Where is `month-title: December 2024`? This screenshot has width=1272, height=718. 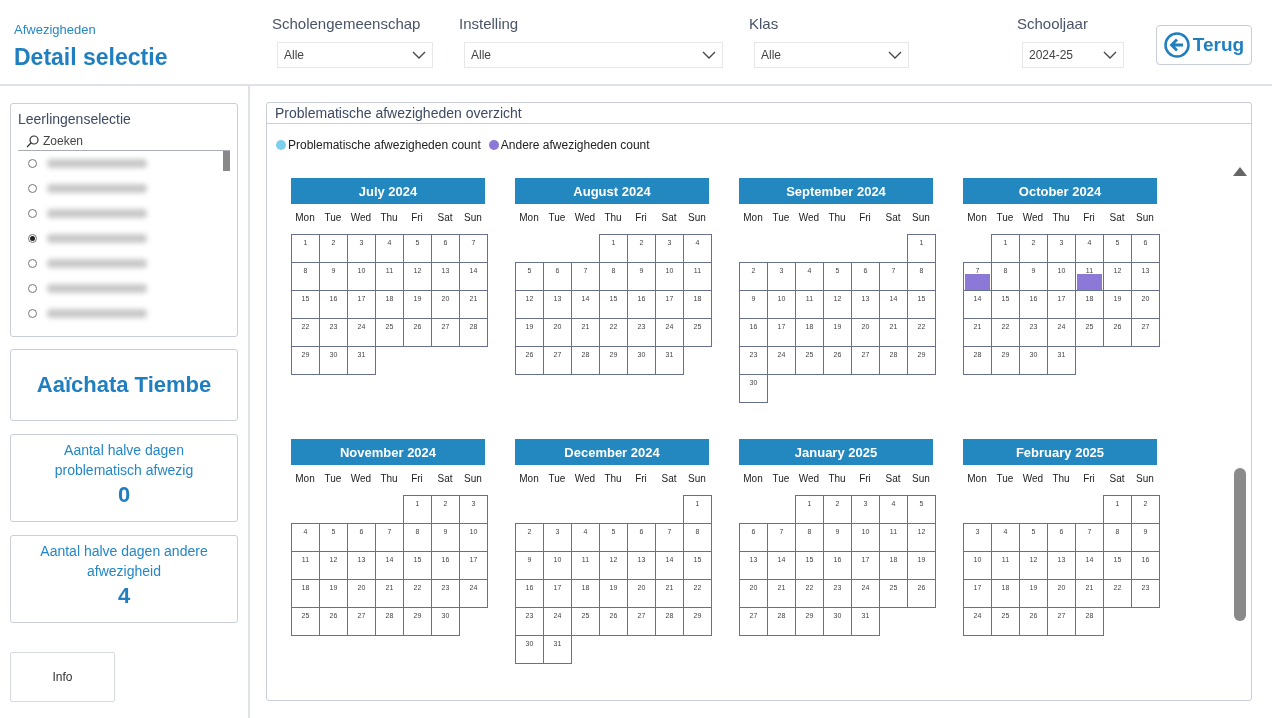
month-title: December 2024 is located at coordinates (612, 452).